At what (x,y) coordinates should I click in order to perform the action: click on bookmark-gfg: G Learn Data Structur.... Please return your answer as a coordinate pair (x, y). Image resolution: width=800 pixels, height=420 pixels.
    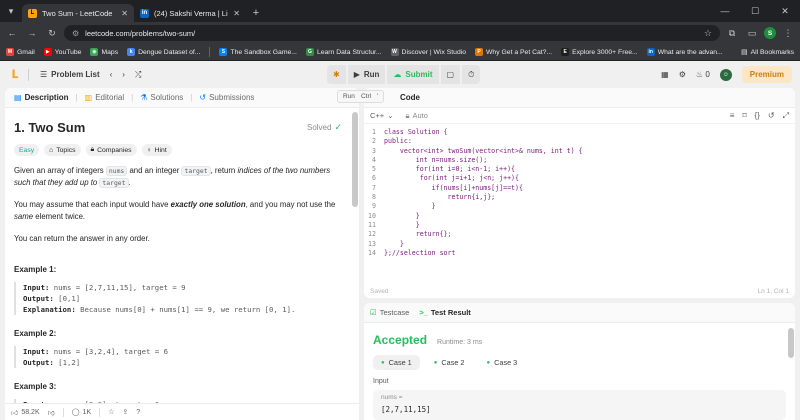
    Looking at the image, I should click on (343, 52).